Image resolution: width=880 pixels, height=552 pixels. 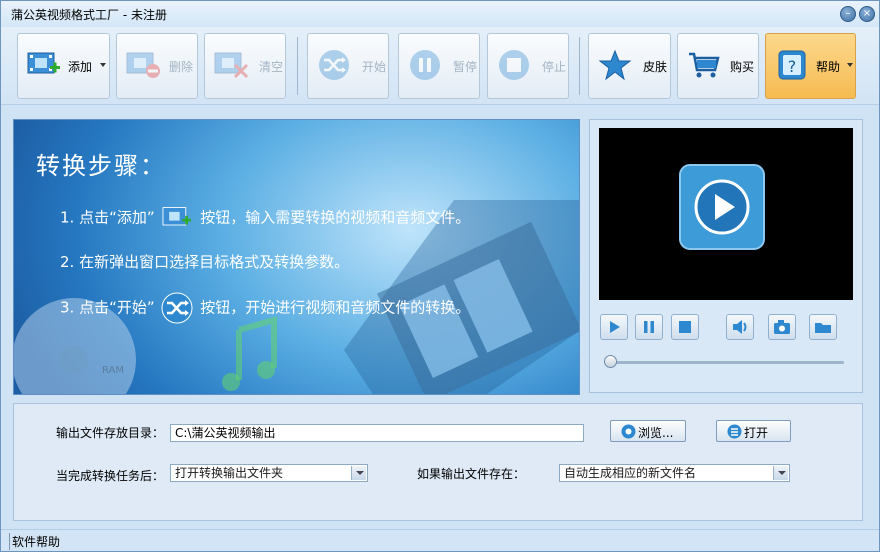 What do you see at coordinates (610, 361) in the screenshot?
I see `progress-thumb` at bounding box center [610, 361].